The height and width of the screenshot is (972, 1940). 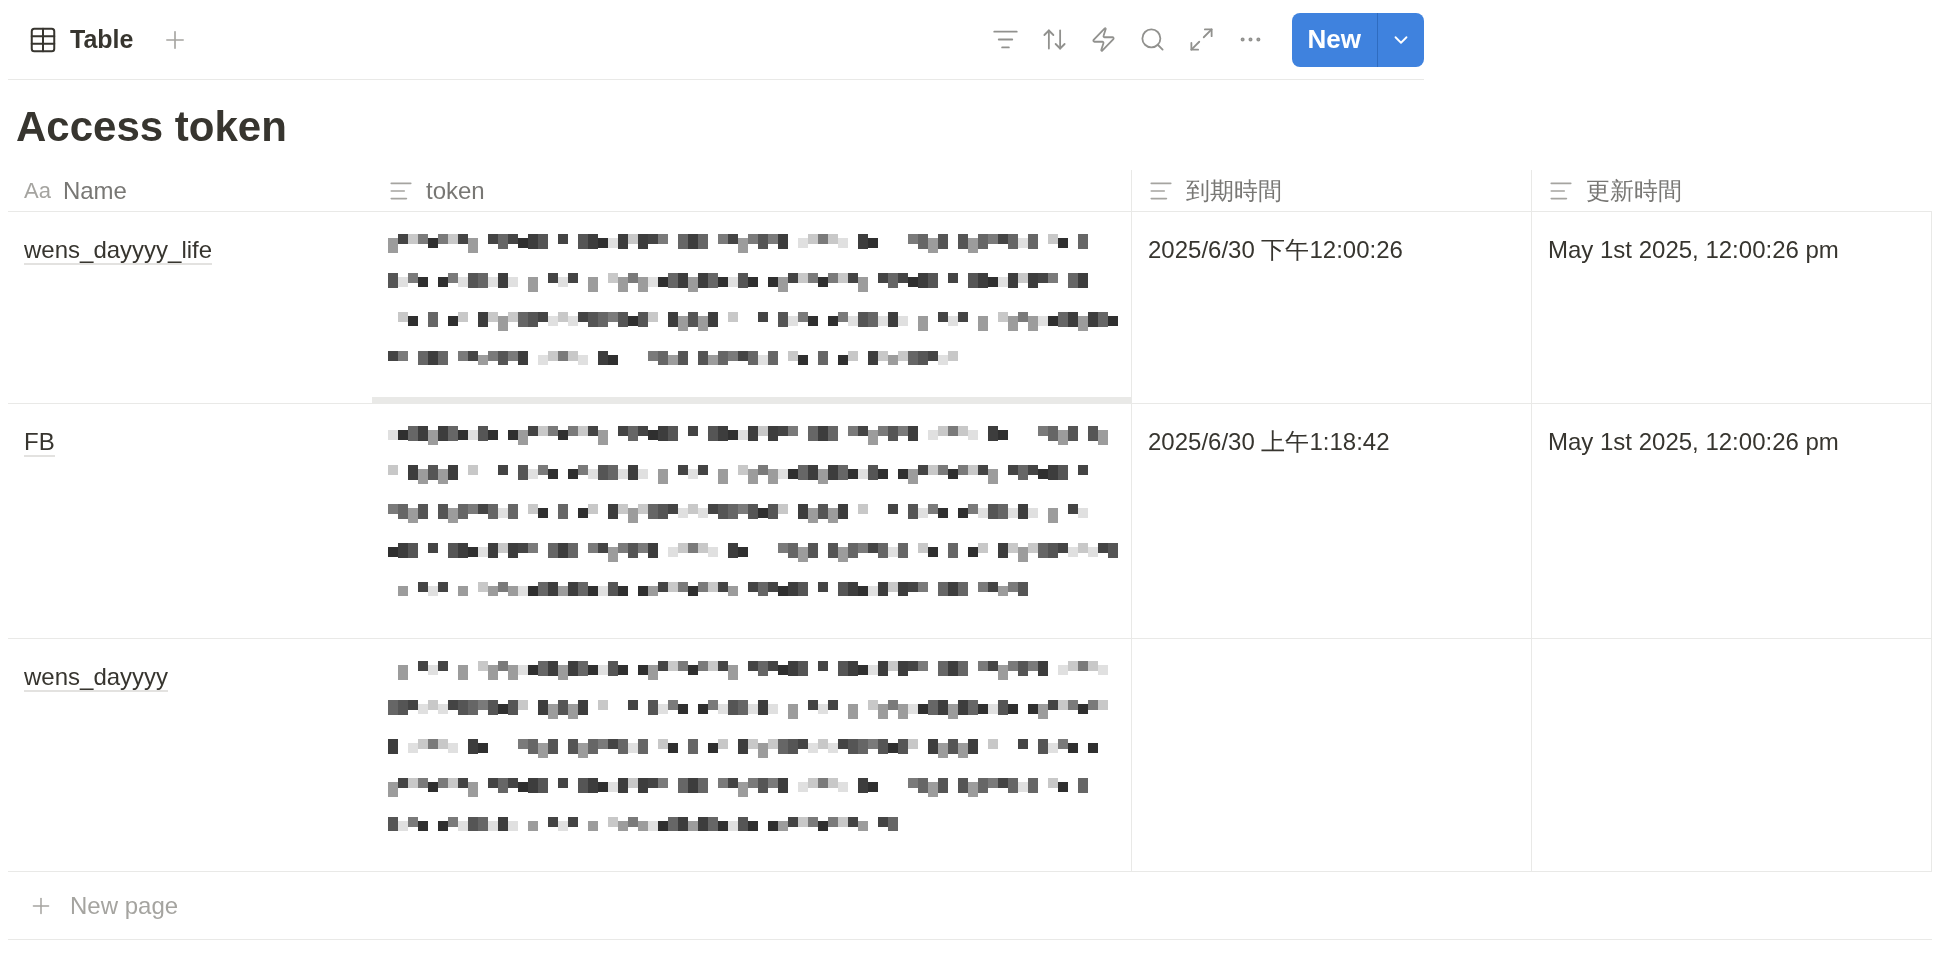 What do you see at coordinates (94, 190) in the screenshot?
I see `column-header: Name` at bounding box center [94, 190].